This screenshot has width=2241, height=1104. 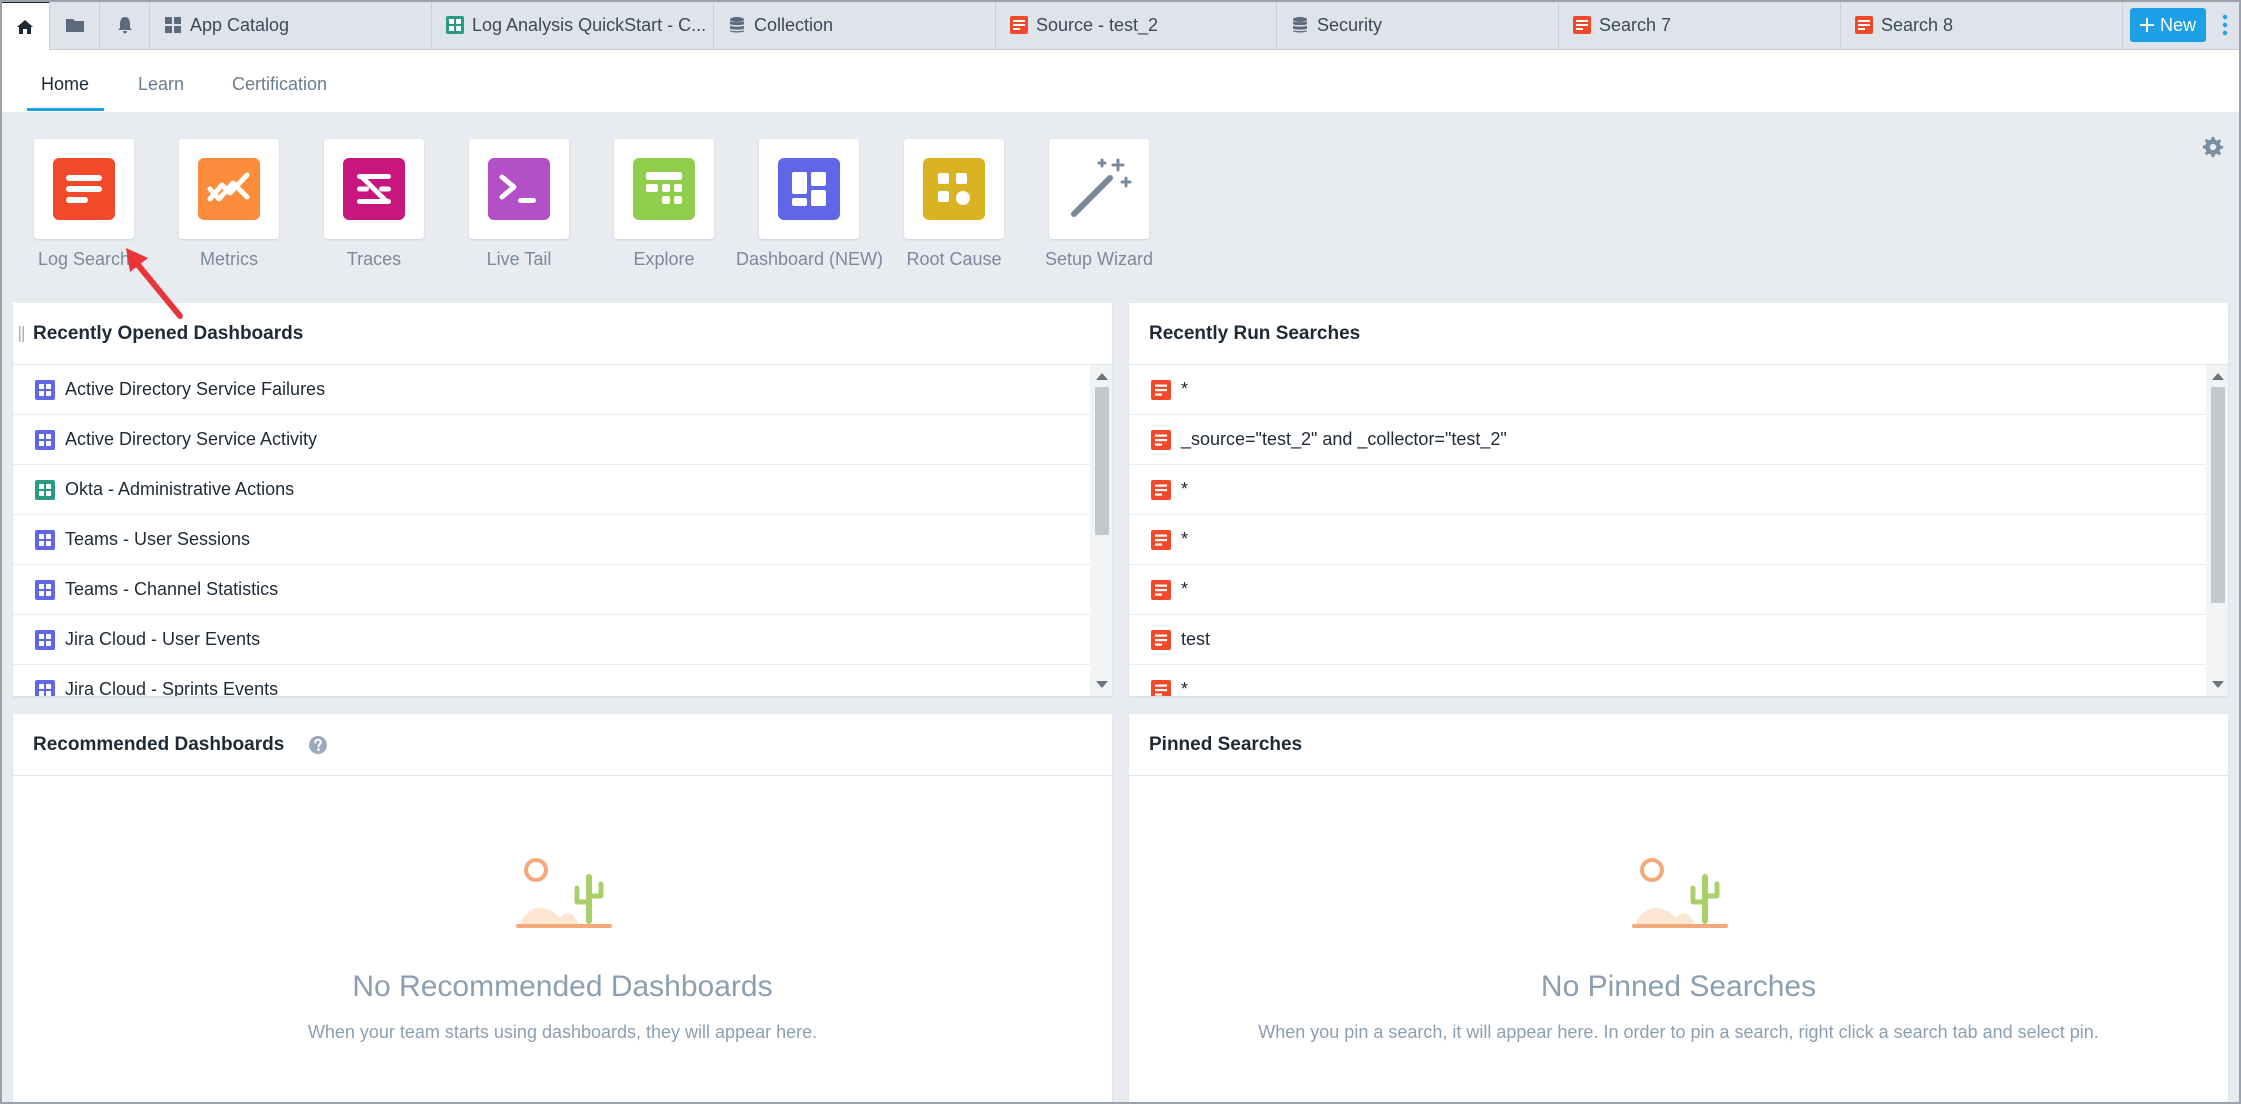 I want to click on metrics-icon, so click(x=229, y=189).